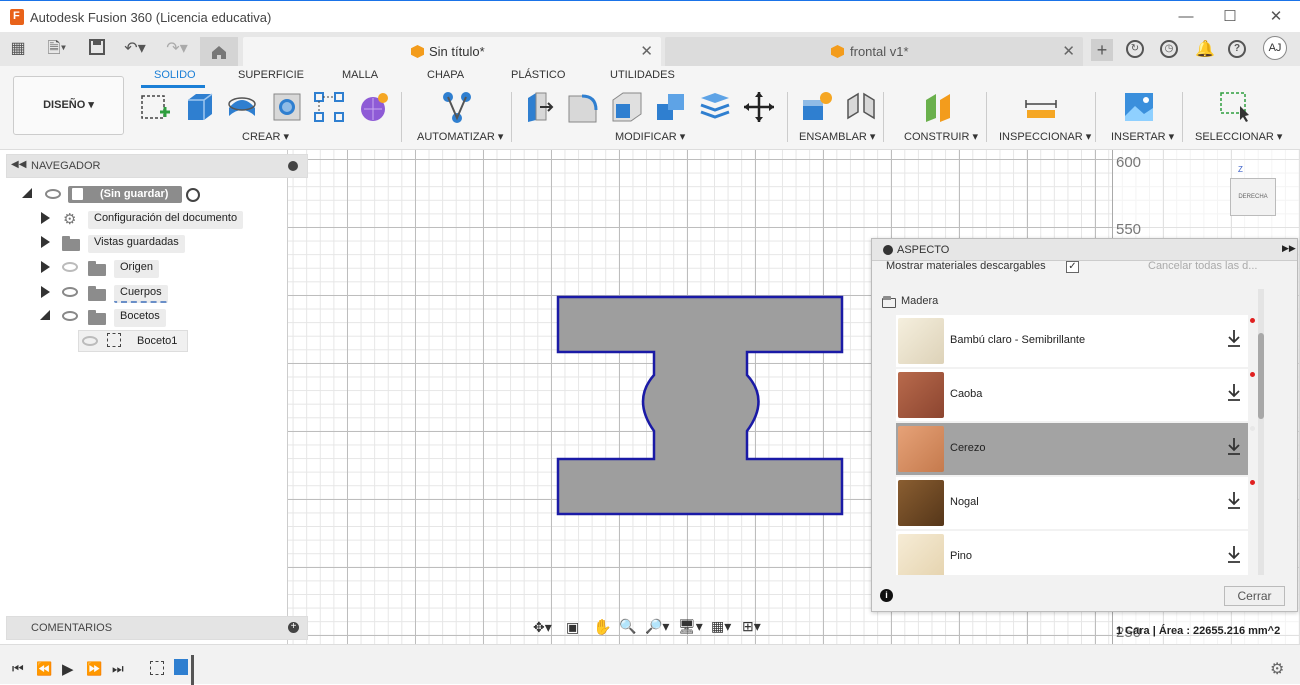  Describe the element at coordinates (360, 75) in the screenshot. I see `tab-malla: MALLA` at that location.